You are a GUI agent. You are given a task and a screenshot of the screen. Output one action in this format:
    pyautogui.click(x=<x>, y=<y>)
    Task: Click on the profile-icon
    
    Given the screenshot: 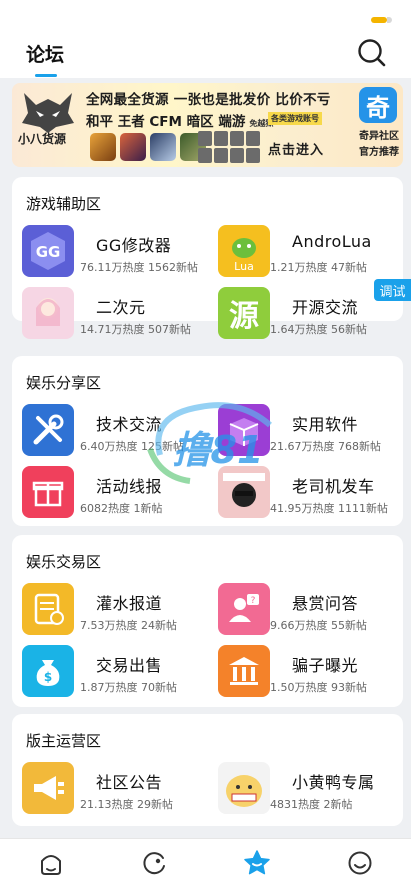 What is the action you would take?
    pyautogui.click(x=360, y=863)
    